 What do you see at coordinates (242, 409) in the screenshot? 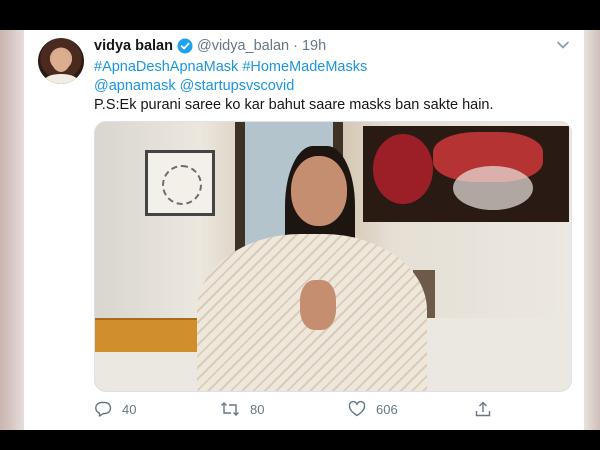
I see `retweet-button: 80` at bounding box center [242, 409].